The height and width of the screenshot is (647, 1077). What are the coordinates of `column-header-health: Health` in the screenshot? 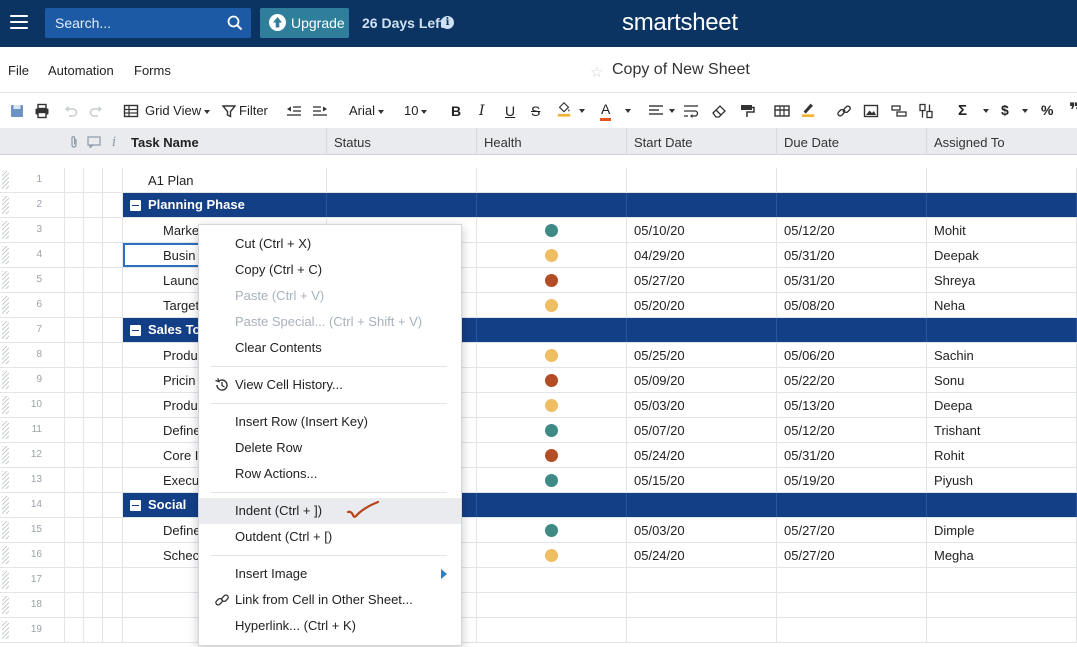 It's located at (503, 142).